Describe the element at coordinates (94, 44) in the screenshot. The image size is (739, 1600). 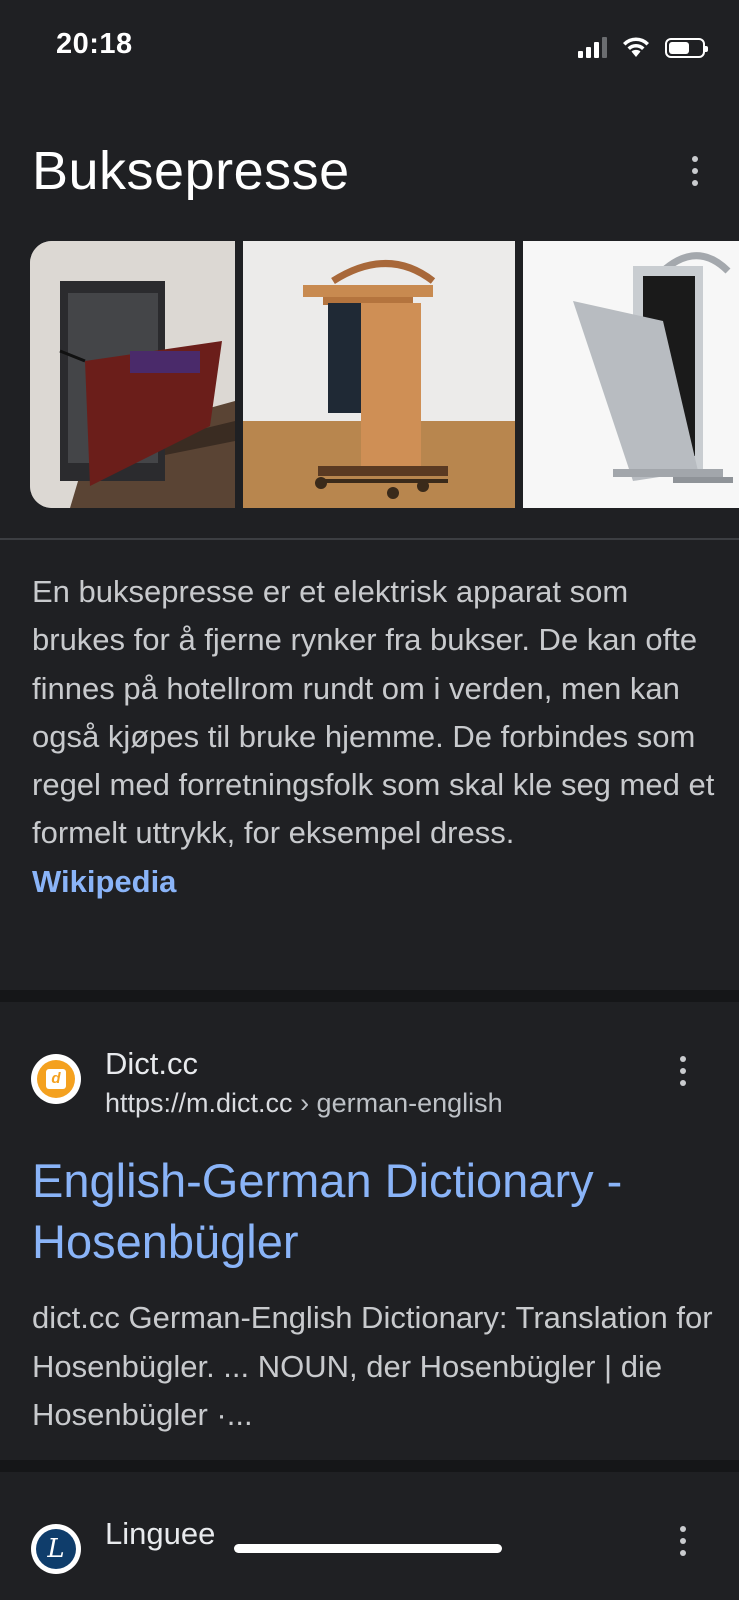
I see `status-time: 20:18` at that location.